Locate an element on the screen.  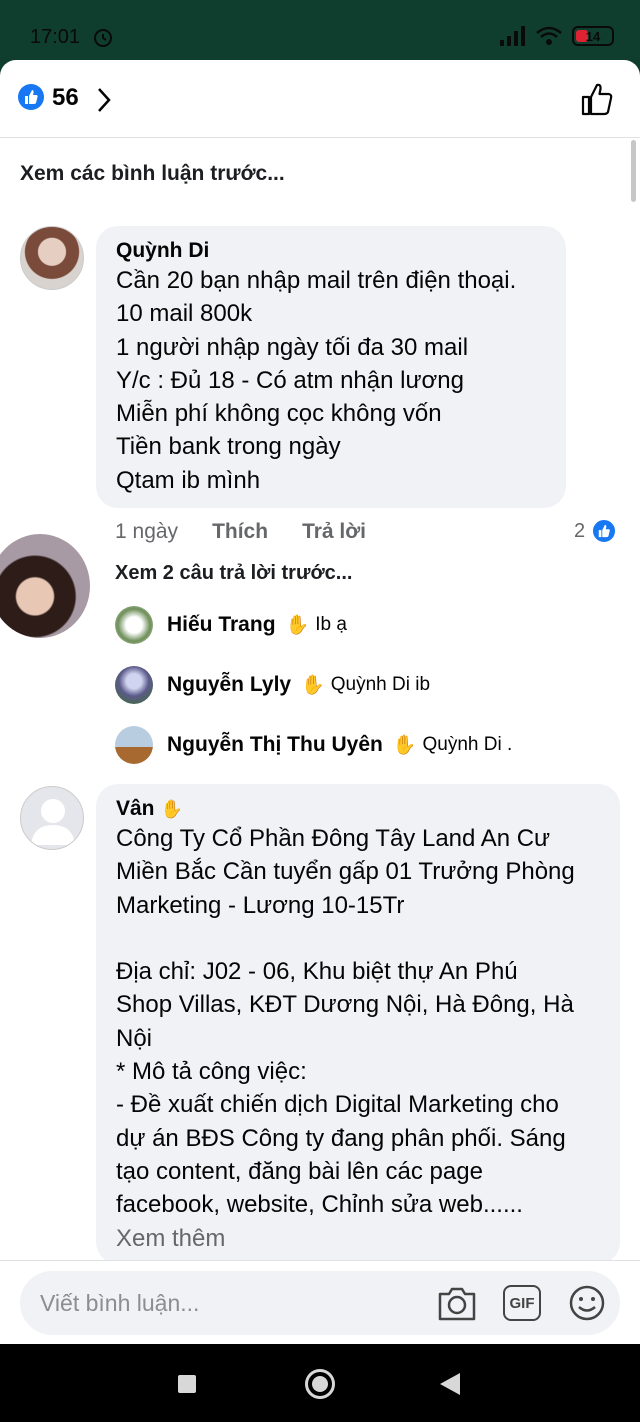
comment-time: 1 ngày is located at coordinates (147, 531).